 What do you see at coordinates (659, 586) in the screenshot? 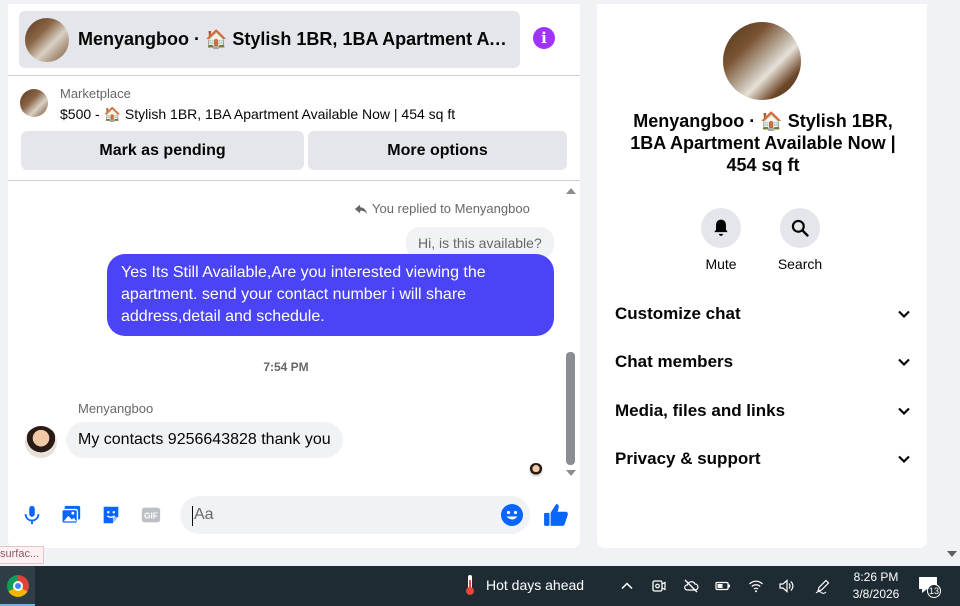
I see `camera-icon` at bounding box center [659, 586].